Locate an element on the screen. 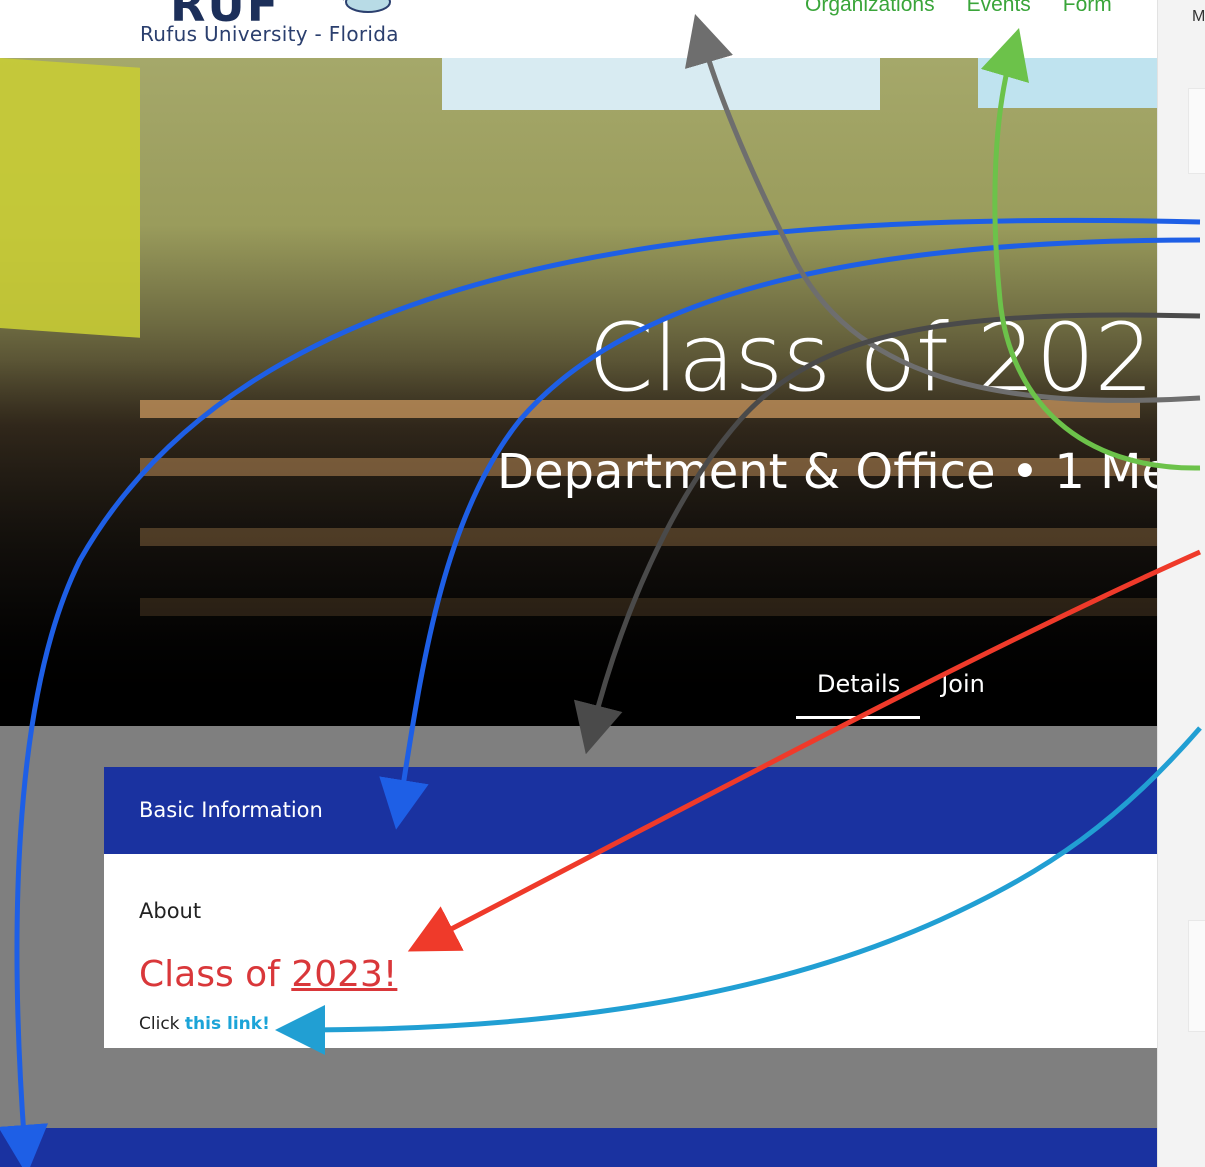 This screenshot has height=1167, width=1205. tab-details: Details is located at coordinates (858, 694).